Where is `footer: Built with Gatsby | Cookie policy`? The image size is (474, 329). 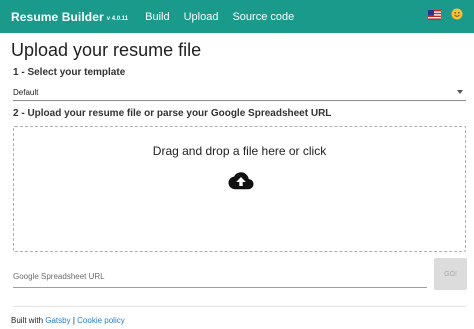 footer: Built with Gatsby | Cookie policy is located at coordinates (68, 320).